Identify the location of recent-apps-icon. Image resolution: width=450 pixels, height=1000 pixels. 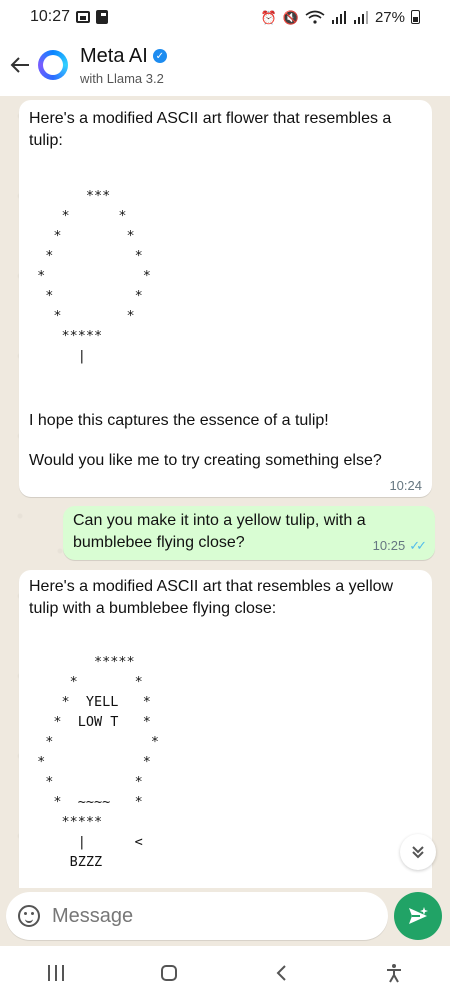
(56, 973).